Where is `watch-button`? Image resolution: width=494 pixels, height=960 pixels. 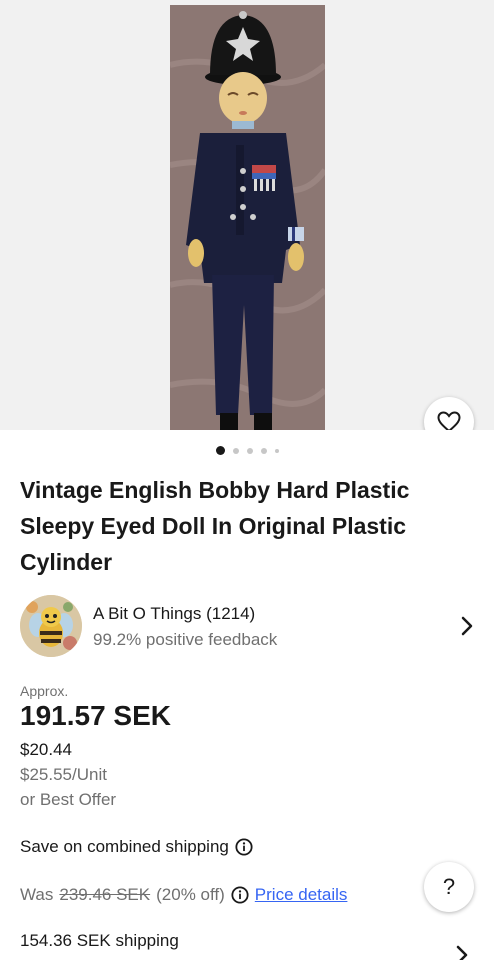 watch-button is located at coordinates (449, 413).